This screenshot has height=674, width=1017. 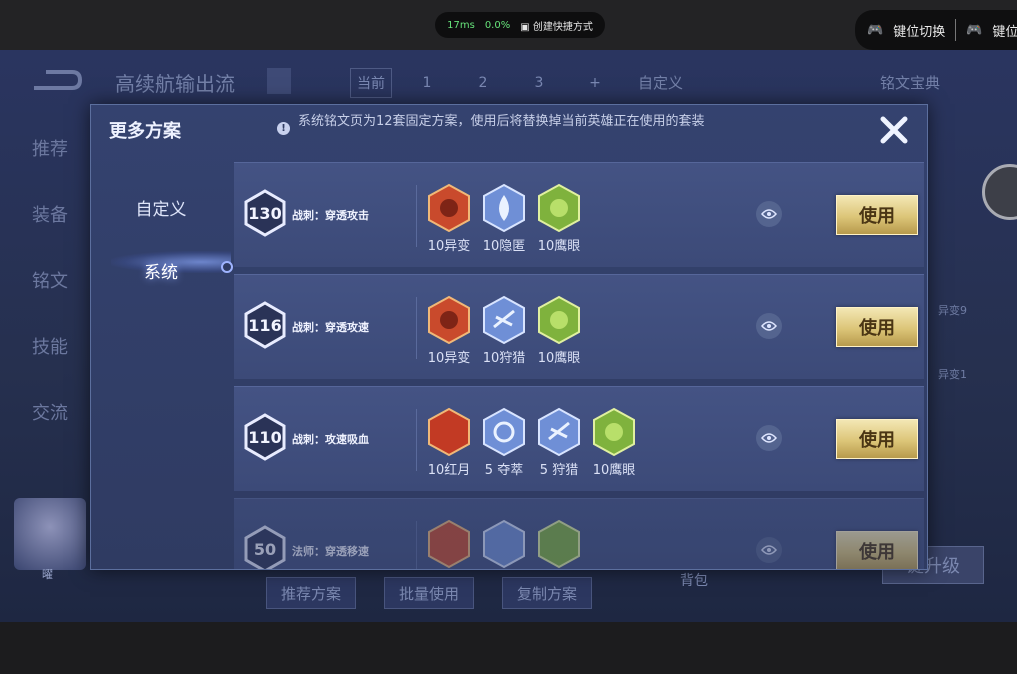 I want to click on plan-tab-2: 2, so click(x=483, y=83).